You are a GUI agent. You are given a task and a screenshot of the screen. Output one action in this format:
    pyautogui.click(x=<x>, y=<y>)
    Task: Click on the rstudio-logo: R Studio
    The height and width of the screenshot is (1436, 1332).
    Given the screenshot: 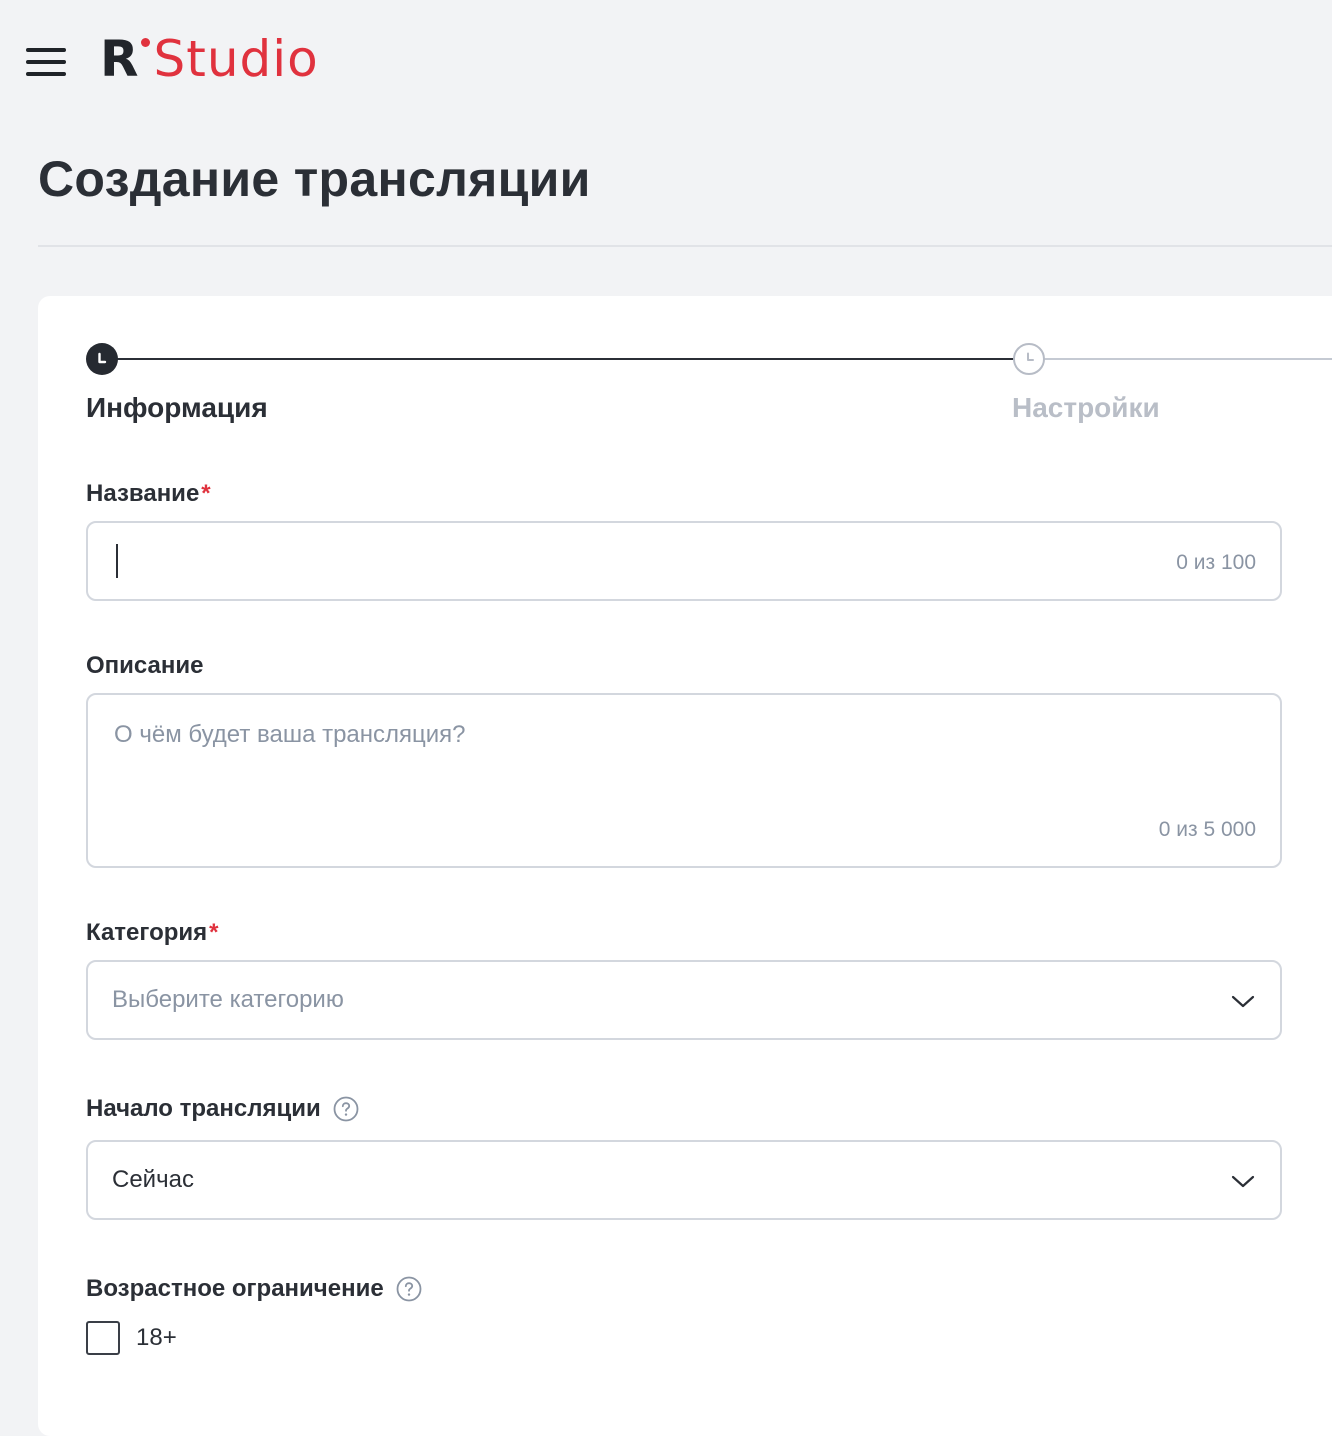 What is the action you would take?
    pyautogui.click(x=209, y=60)
    